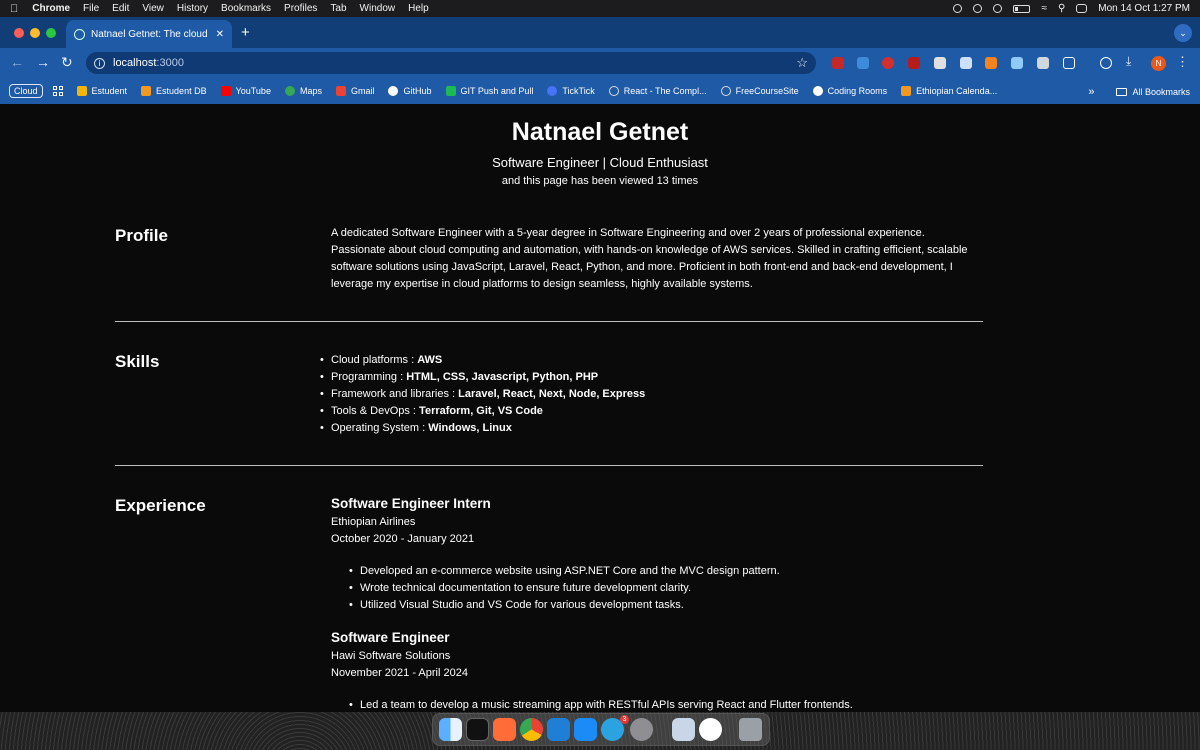 The width and height of the screenshot is (1200, 750). What do you see at coordinates (354, 91) in the screenshot?
I see `bookmark-gmail: Gmail` at bounding box center [354, 91].